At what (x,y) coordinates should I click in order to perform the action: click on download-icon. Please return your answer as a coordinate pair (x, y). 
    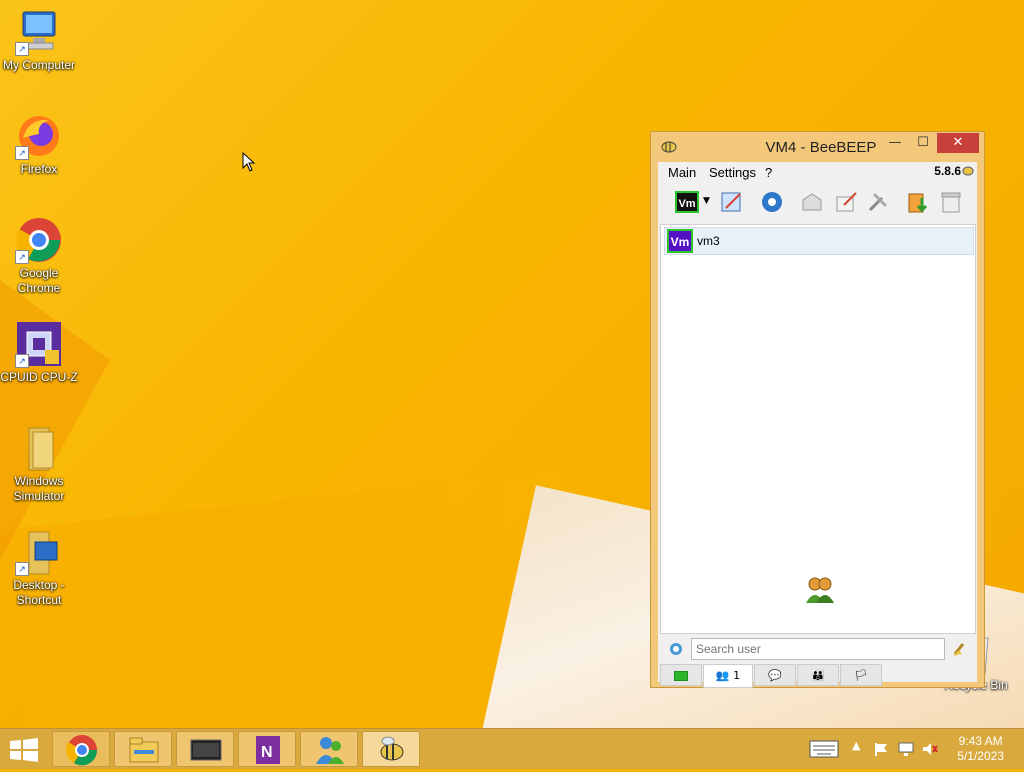
    Looking at the image, I should click on (918, 202).